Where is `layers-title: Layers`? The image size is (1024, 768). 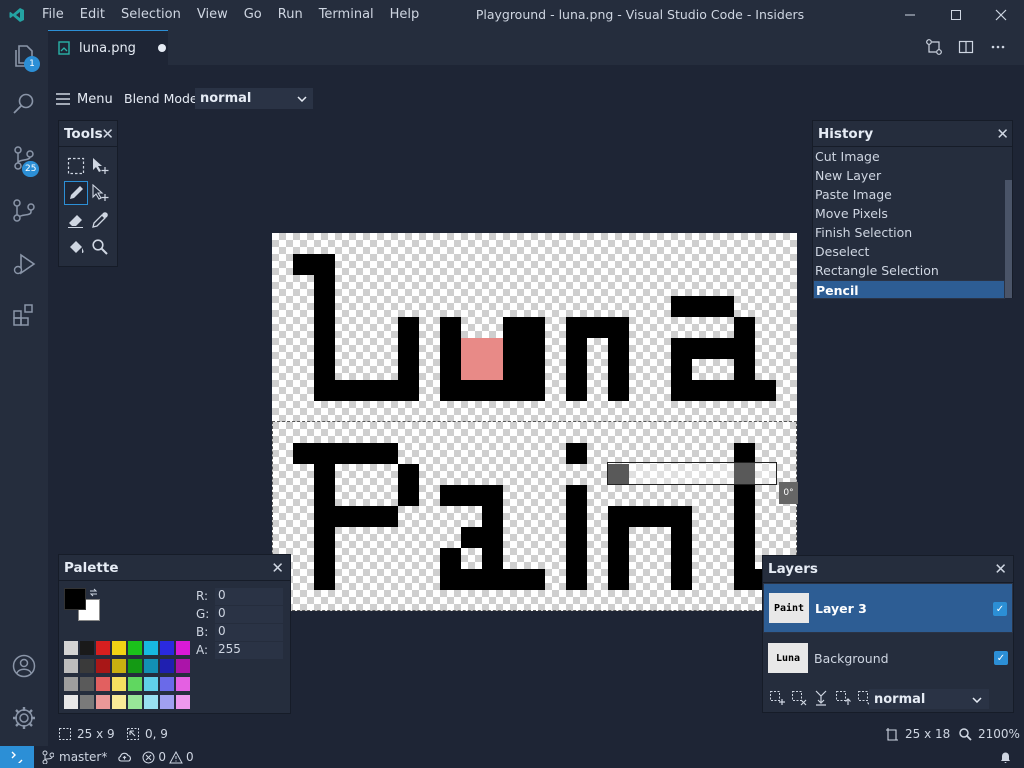 layers-title: Layers is located at coordinates (793, 569).